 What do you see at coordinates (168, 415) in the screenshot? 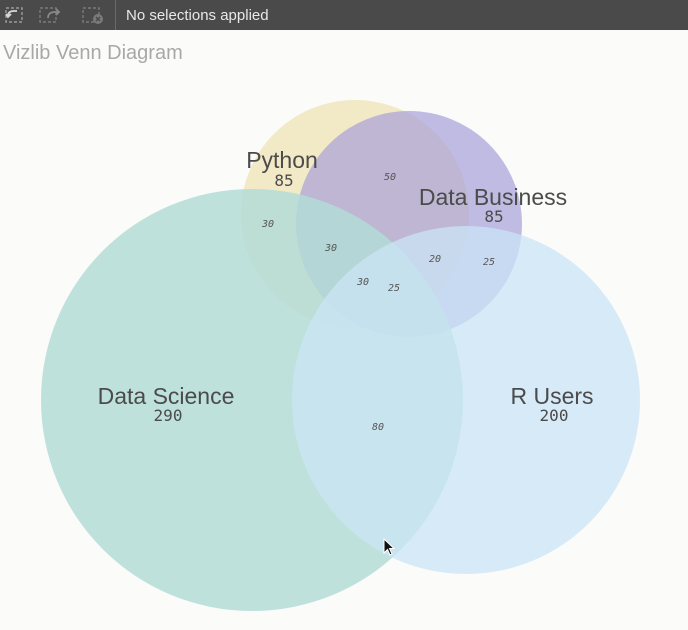
I see `set-value-data-science: 290` at bounding box center [168, 415].